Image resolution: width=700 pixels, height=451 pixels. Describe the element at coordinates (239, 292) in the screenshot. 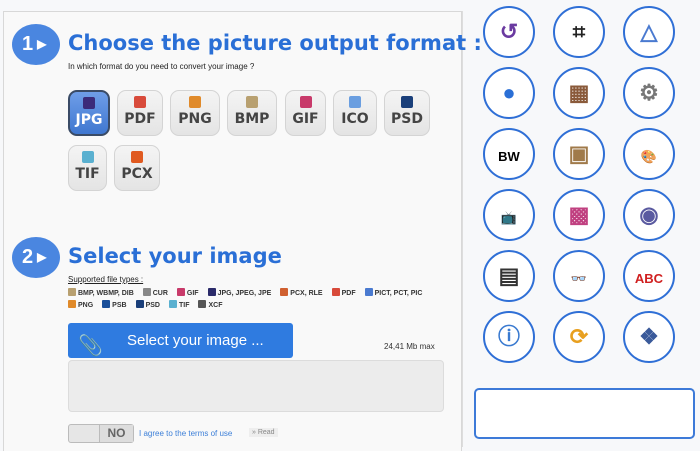

I see `file-type: JPG, JPEG, JPE` at that location.